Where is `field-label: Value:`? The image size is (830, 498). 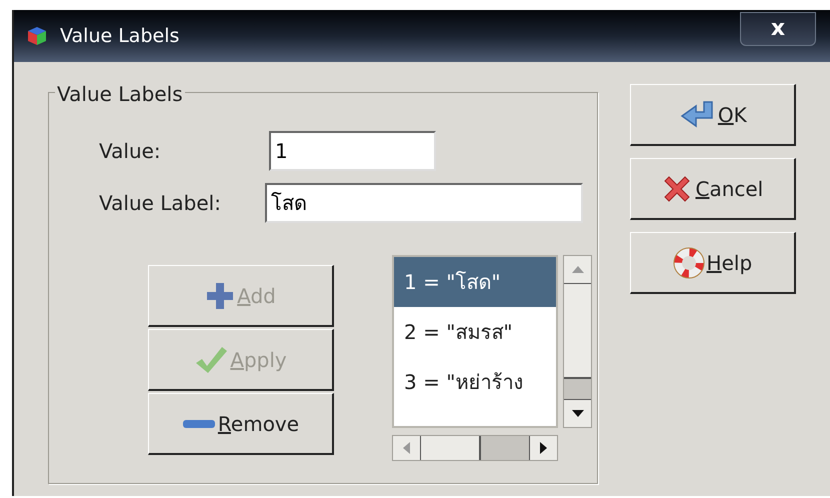
field-label: Value: is located at coordinates (130, 151).